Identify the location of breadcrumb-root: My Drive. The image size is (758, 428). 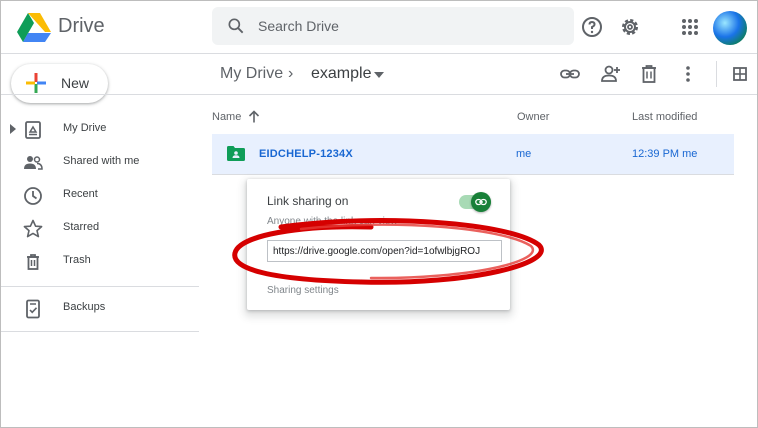
(251, 74).